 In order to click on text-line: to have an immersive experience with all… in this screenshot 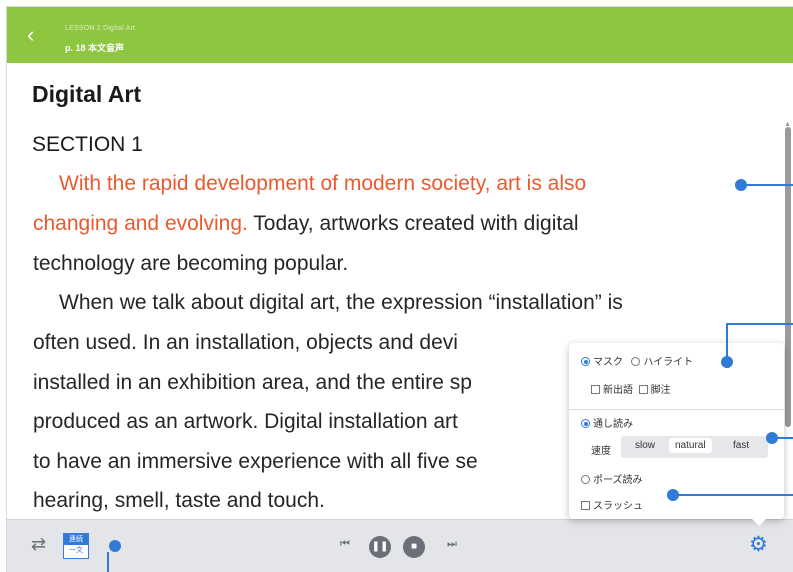, I will do `click(255, 462)`.